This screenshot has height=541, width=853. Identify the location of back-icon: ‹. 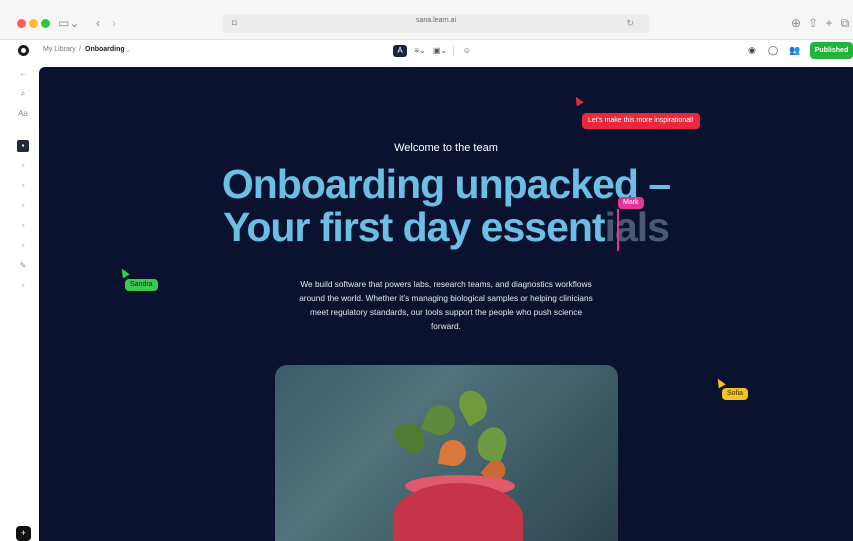
(98, 23).